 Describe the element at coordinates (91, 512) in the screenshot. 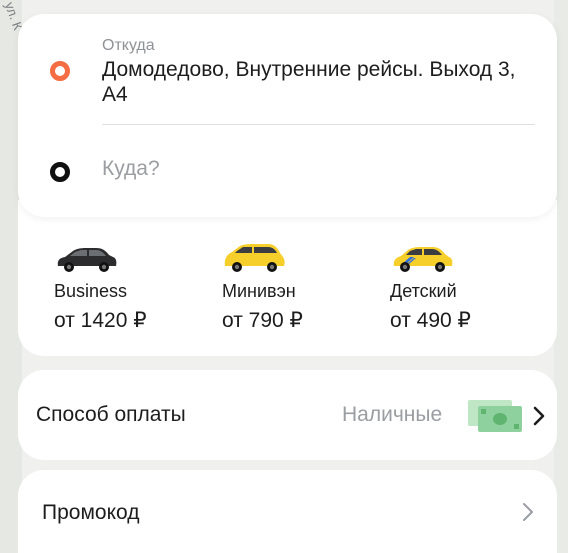

I see `promo-code-label: Промокод` at that location.